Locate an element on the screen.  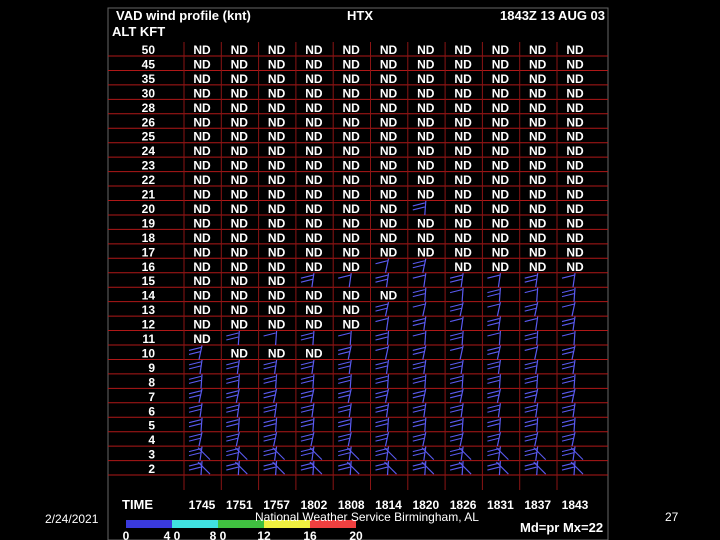
altitude-tick-label: 17 is located at coordinates (149, 252).